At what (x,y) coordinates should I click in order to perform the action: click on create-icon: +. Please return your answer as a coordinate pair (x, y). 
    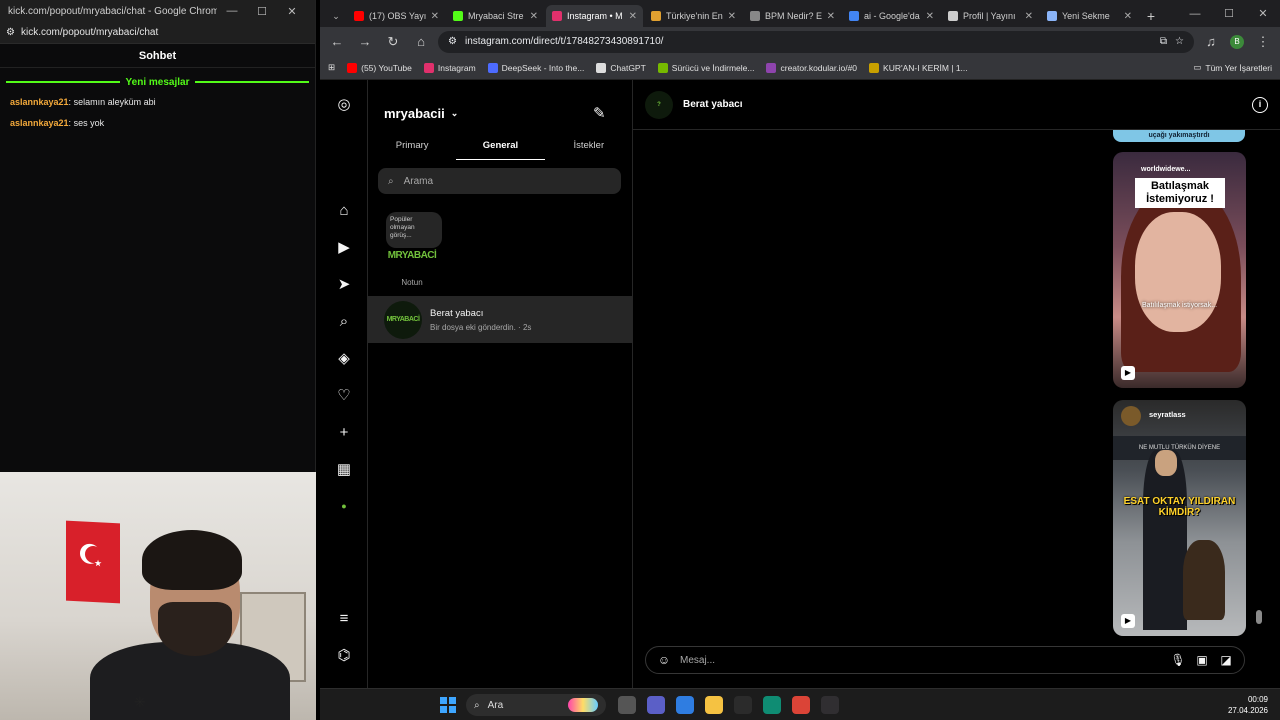
    Looking at the image, I should click on (344, 432).